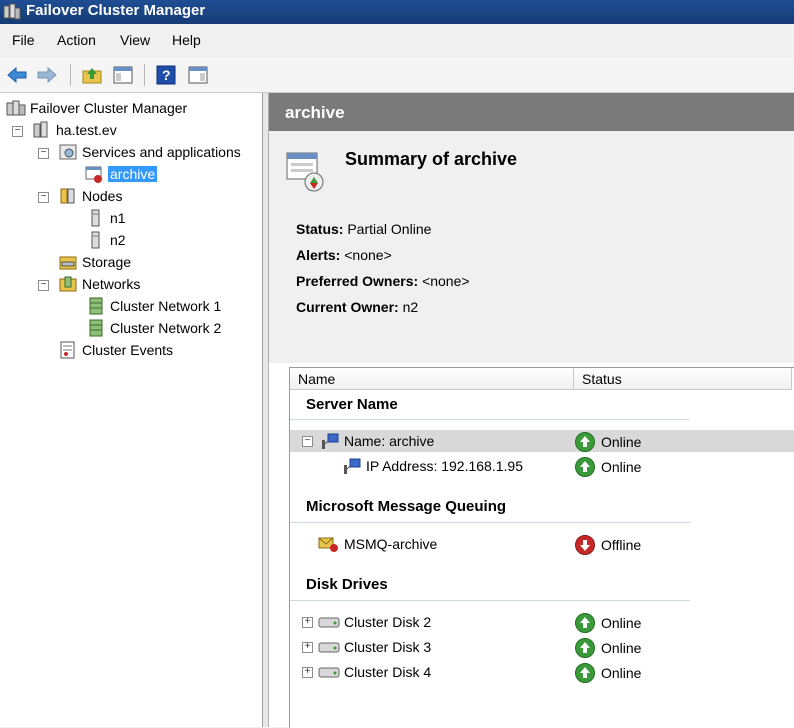 The image size is (794, 728). What do you see at coordinates (68, 284) in the screenshot?
I see `networks-icon` at bounding box center [68, 284].